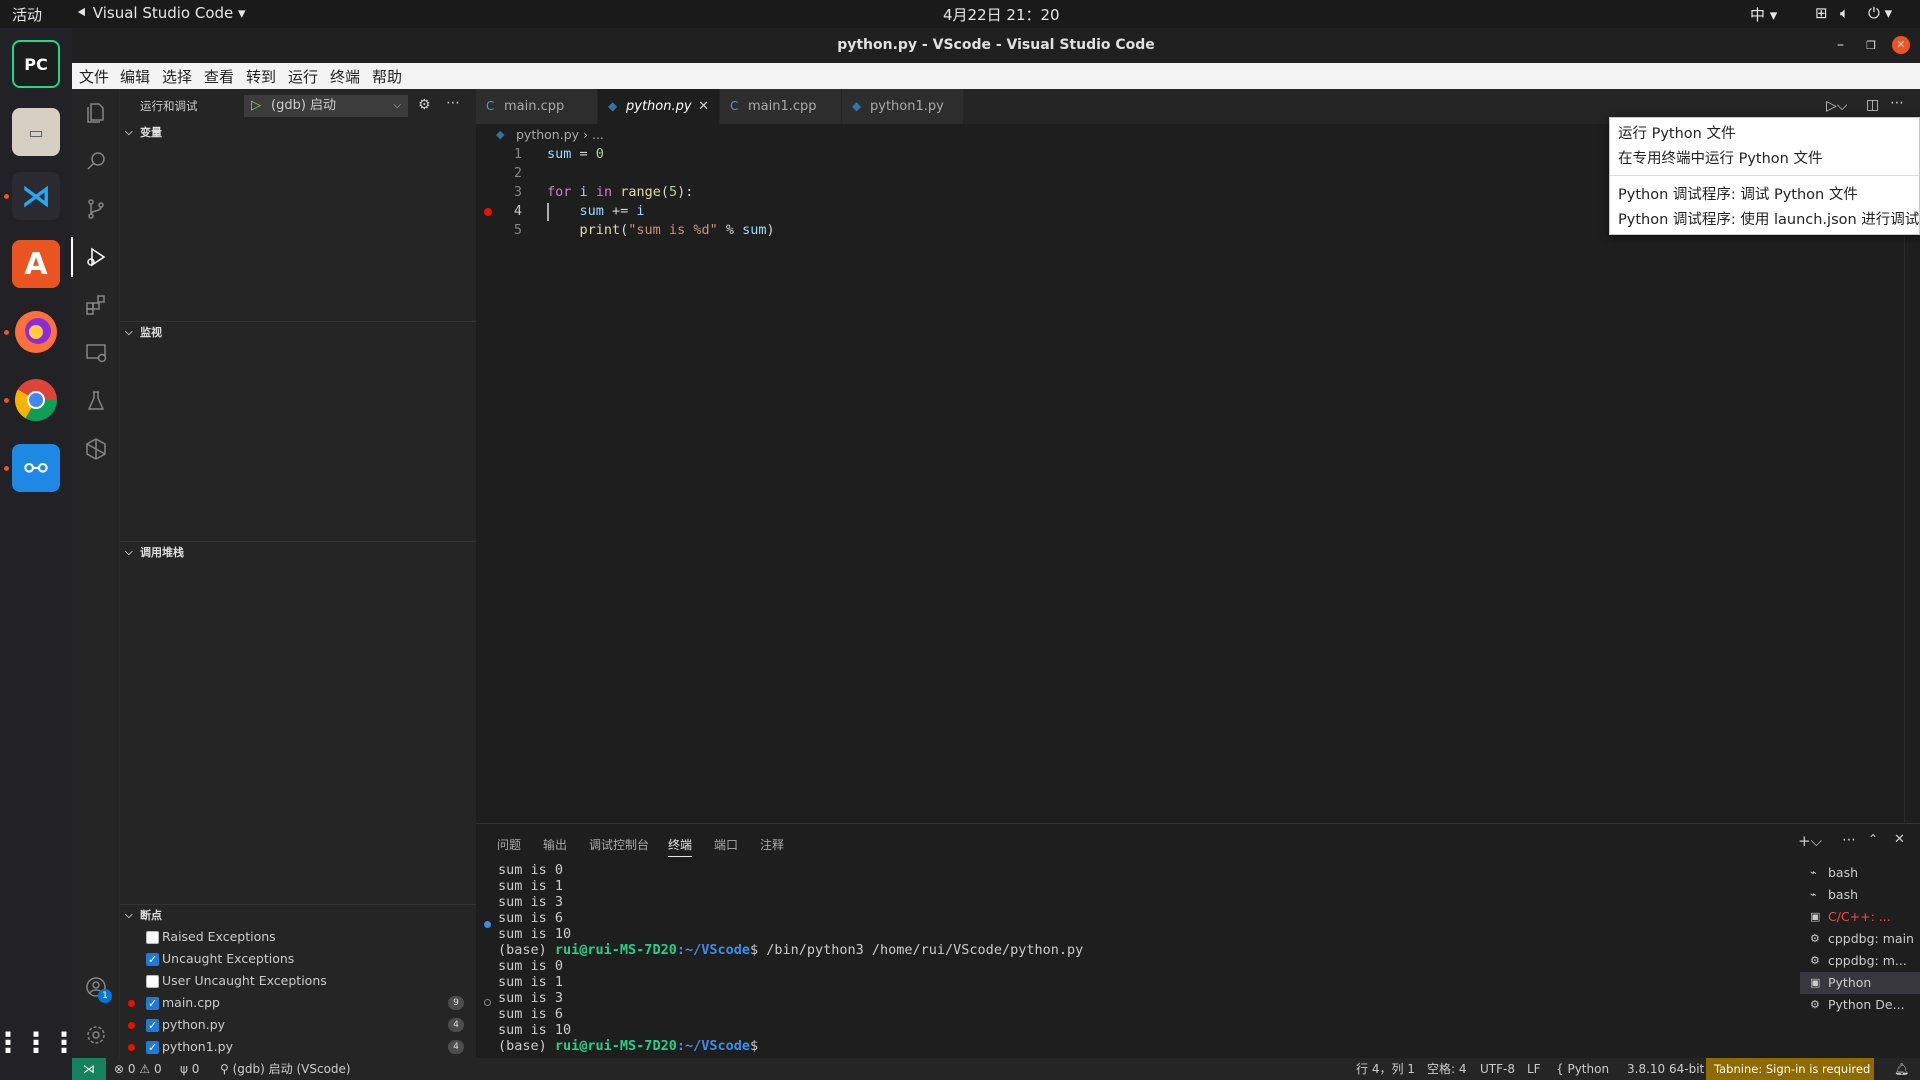 The image size is (1920, 1080). I want to click on network-icon: ⊞, so click(1821, 13).